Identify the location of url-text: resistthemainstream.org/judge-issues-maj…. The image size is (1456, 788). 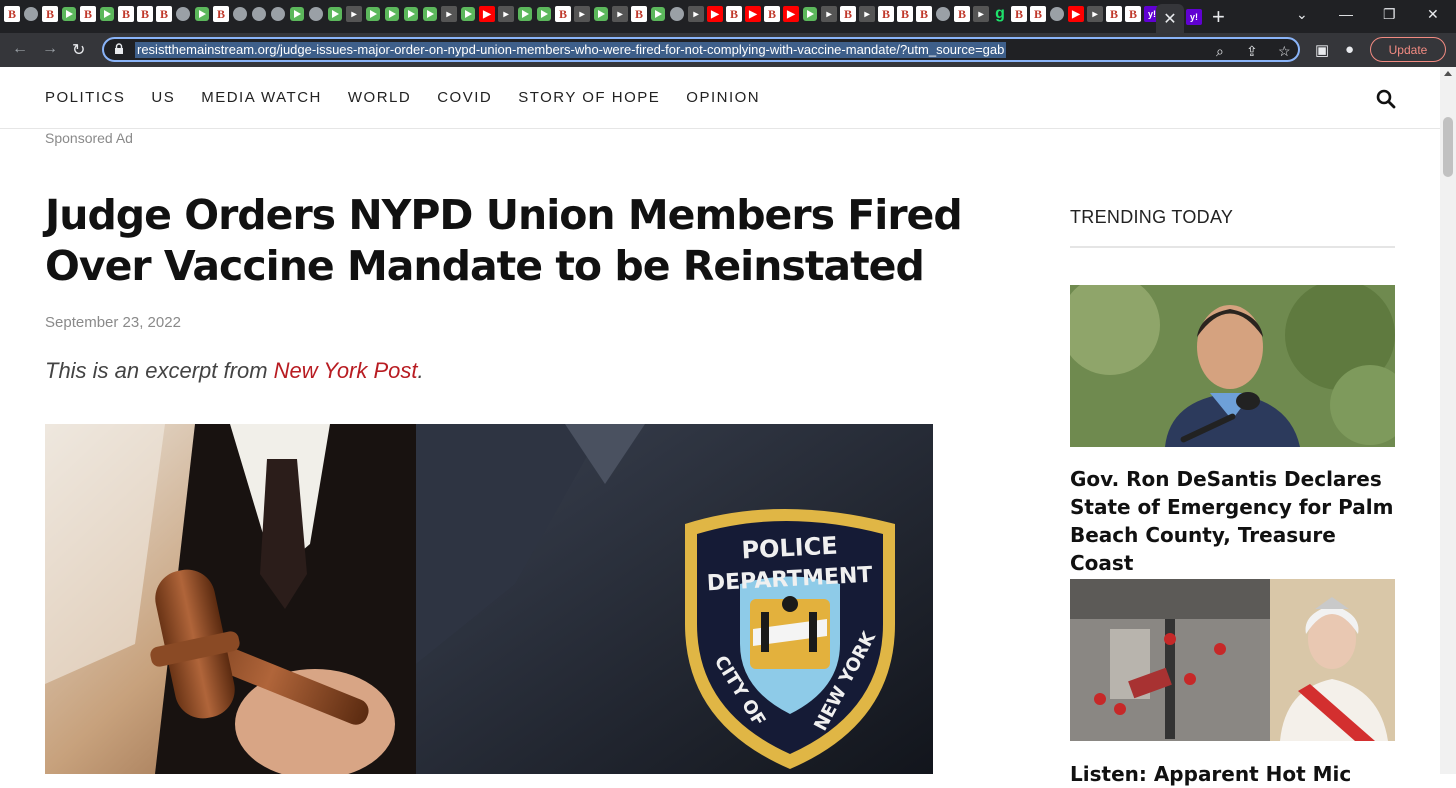
(571, 50).